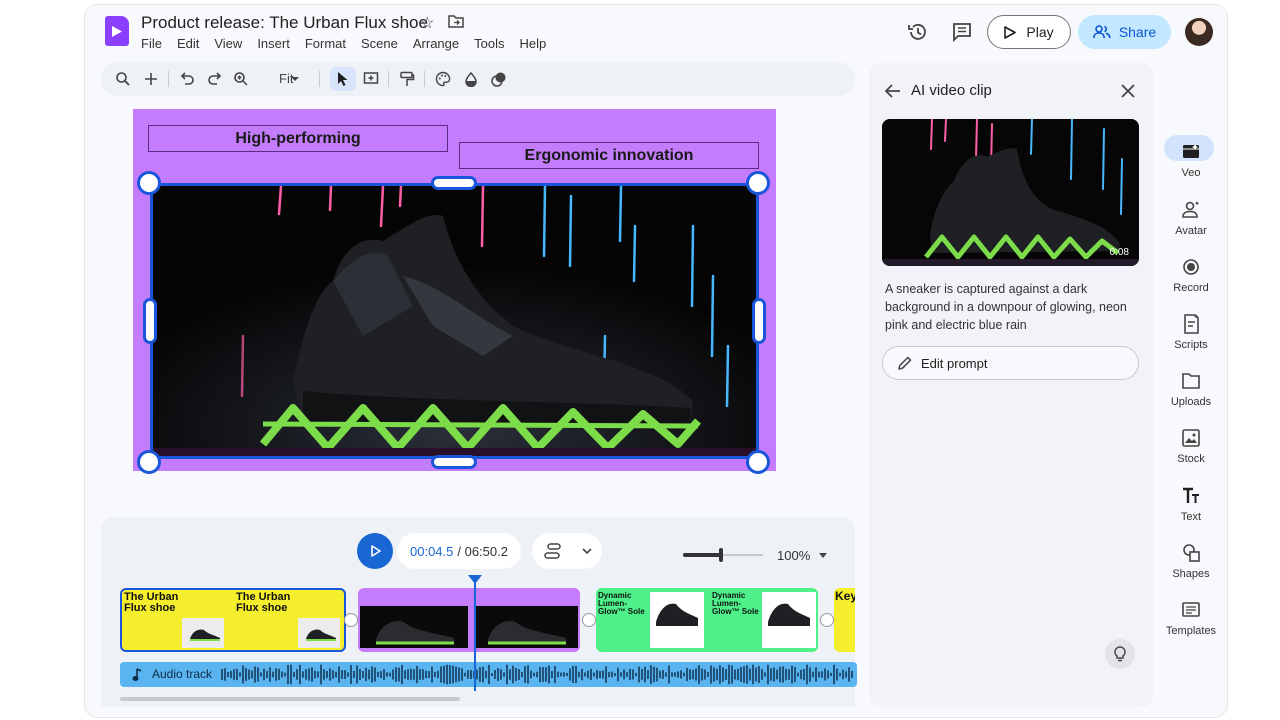 Image resolution: width=1280 pixels, height=720 pixels. Describe the element at coordinates (371, 79) in the screenshot. I see `add-text-box-icon` at that location.